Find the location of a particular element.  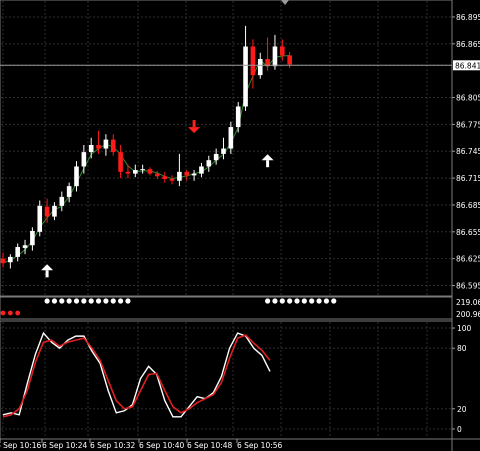

time-tick-label: 6 Sep 10:32 is located at coordinates (113, 445).